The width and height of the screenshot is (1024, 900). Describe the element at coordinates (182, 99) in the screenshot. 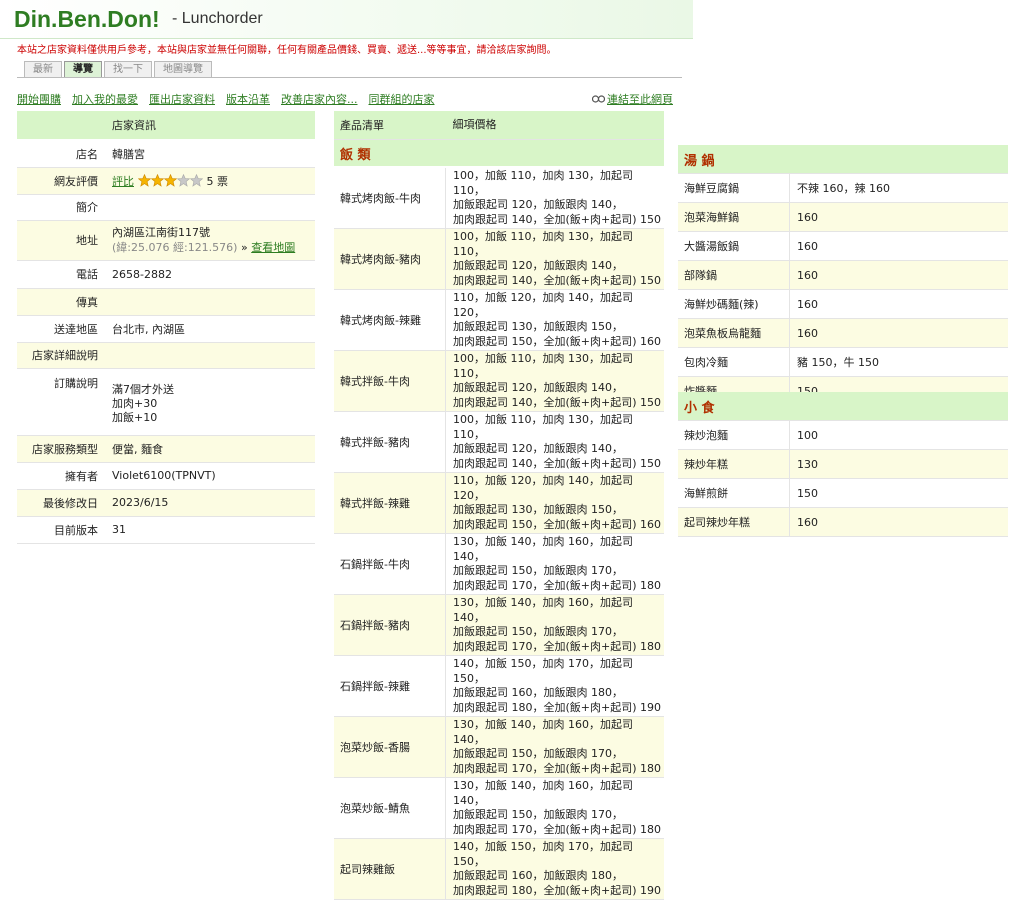

I see `export-shop-link: 匯出店家資料` at that location.